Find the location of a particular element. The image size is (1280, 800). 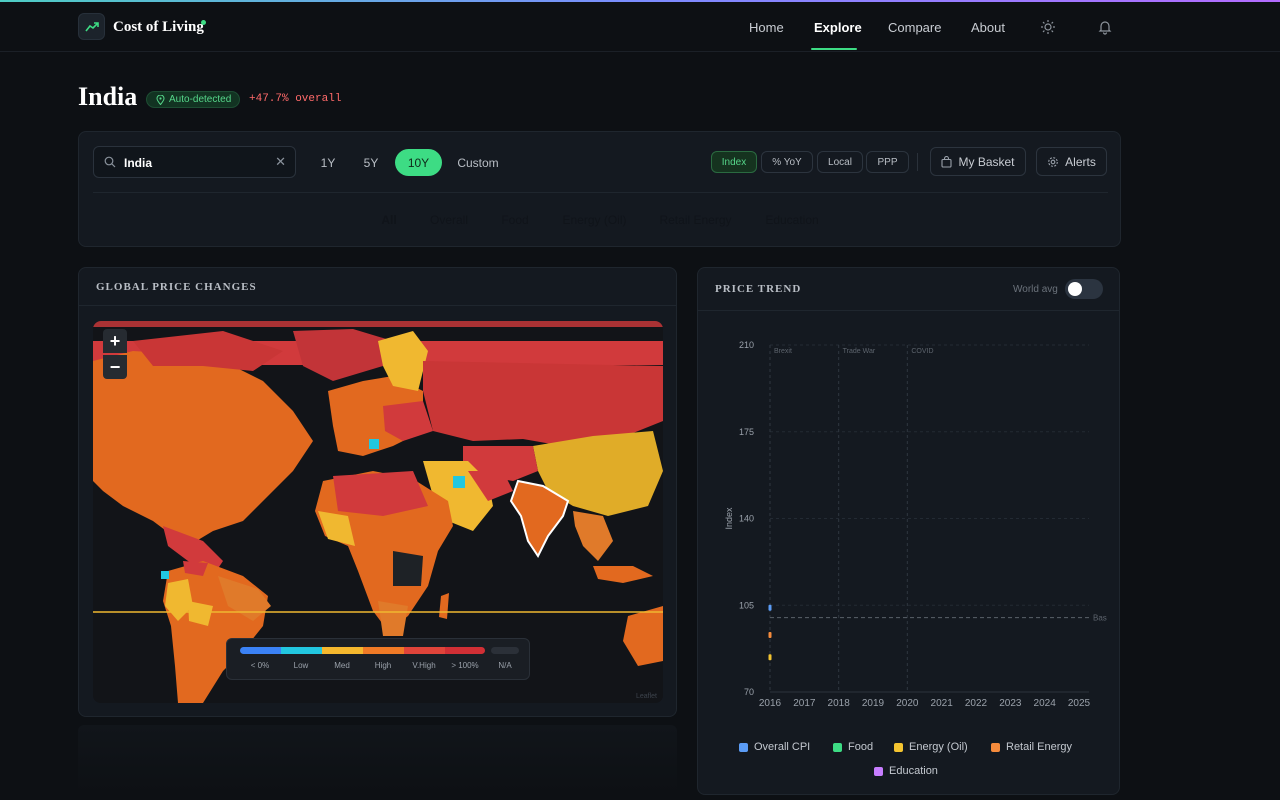

search-icon is located at coordinates (110, 162).